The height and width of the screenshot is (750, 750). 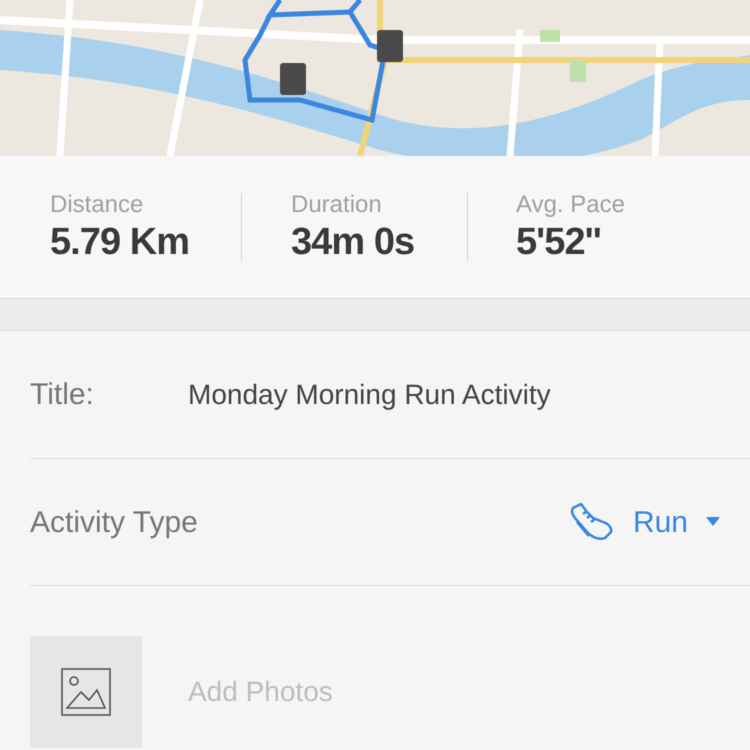 What do you see at coordinates (97, 205) in the screenshot?
I see `stat-label: Distance` at bounding box center [97, 205].